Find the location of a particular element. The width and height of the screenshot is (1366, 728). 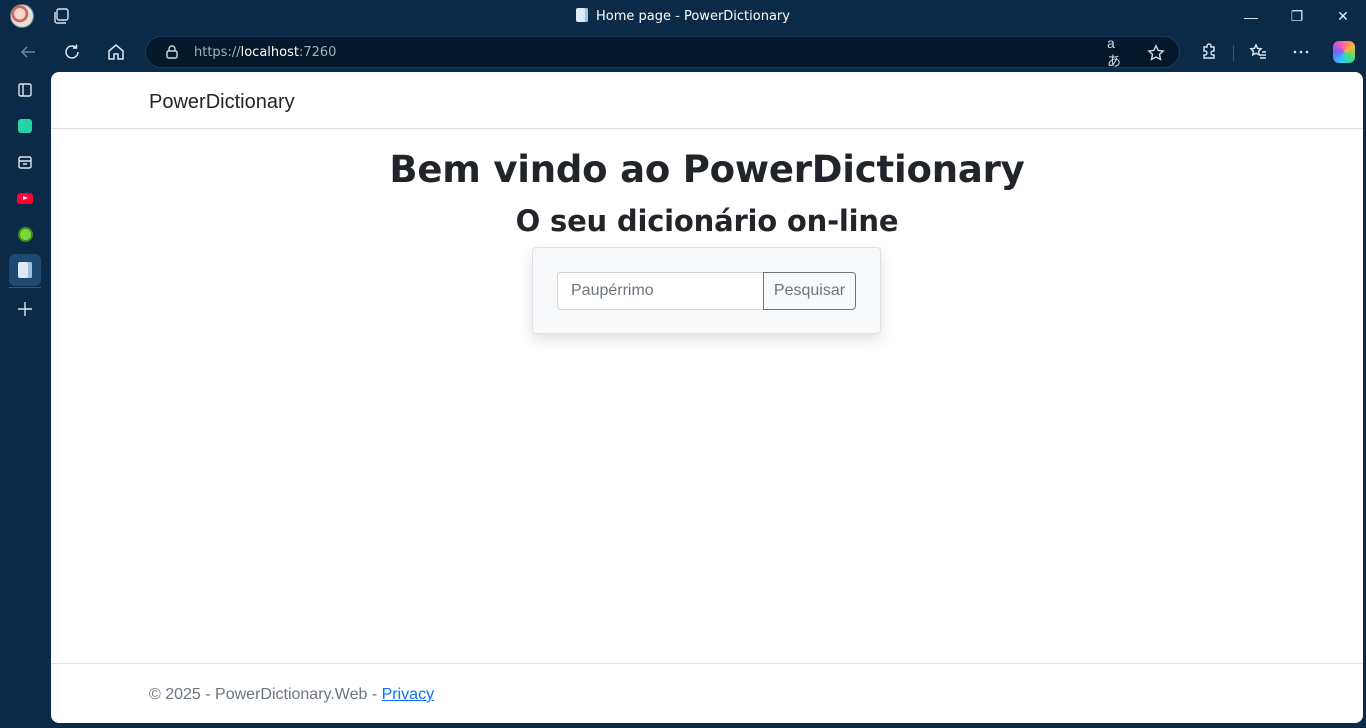

page-subtitle: O seu dicionário on-line is located at coordinates (707, 221).